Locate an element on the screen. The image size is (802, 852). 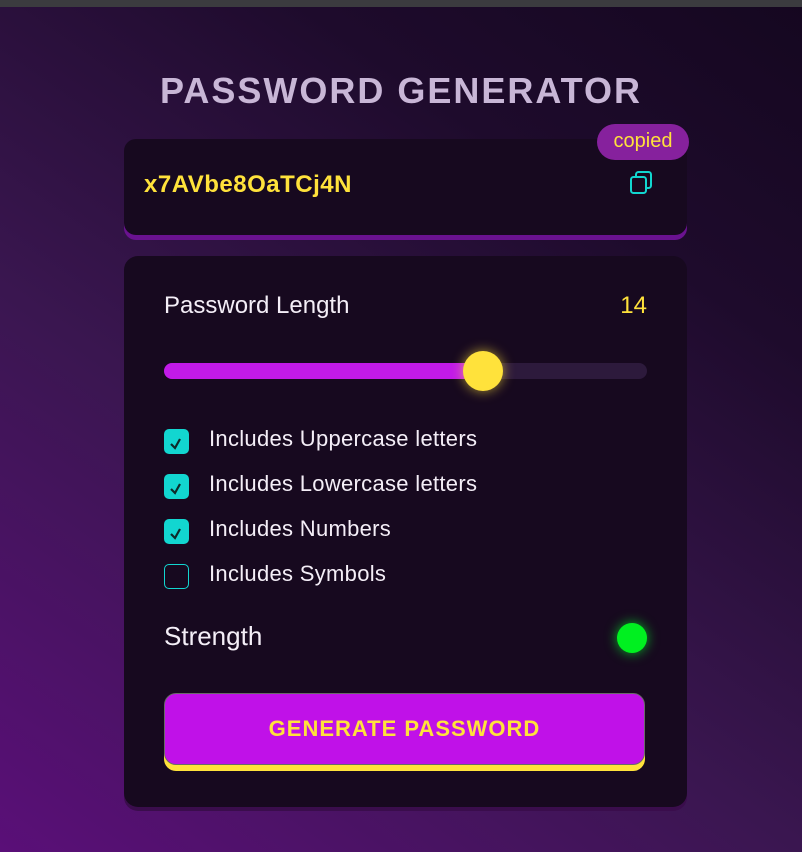
length-row: Password Length 14 is located at coordinates (405, 307).